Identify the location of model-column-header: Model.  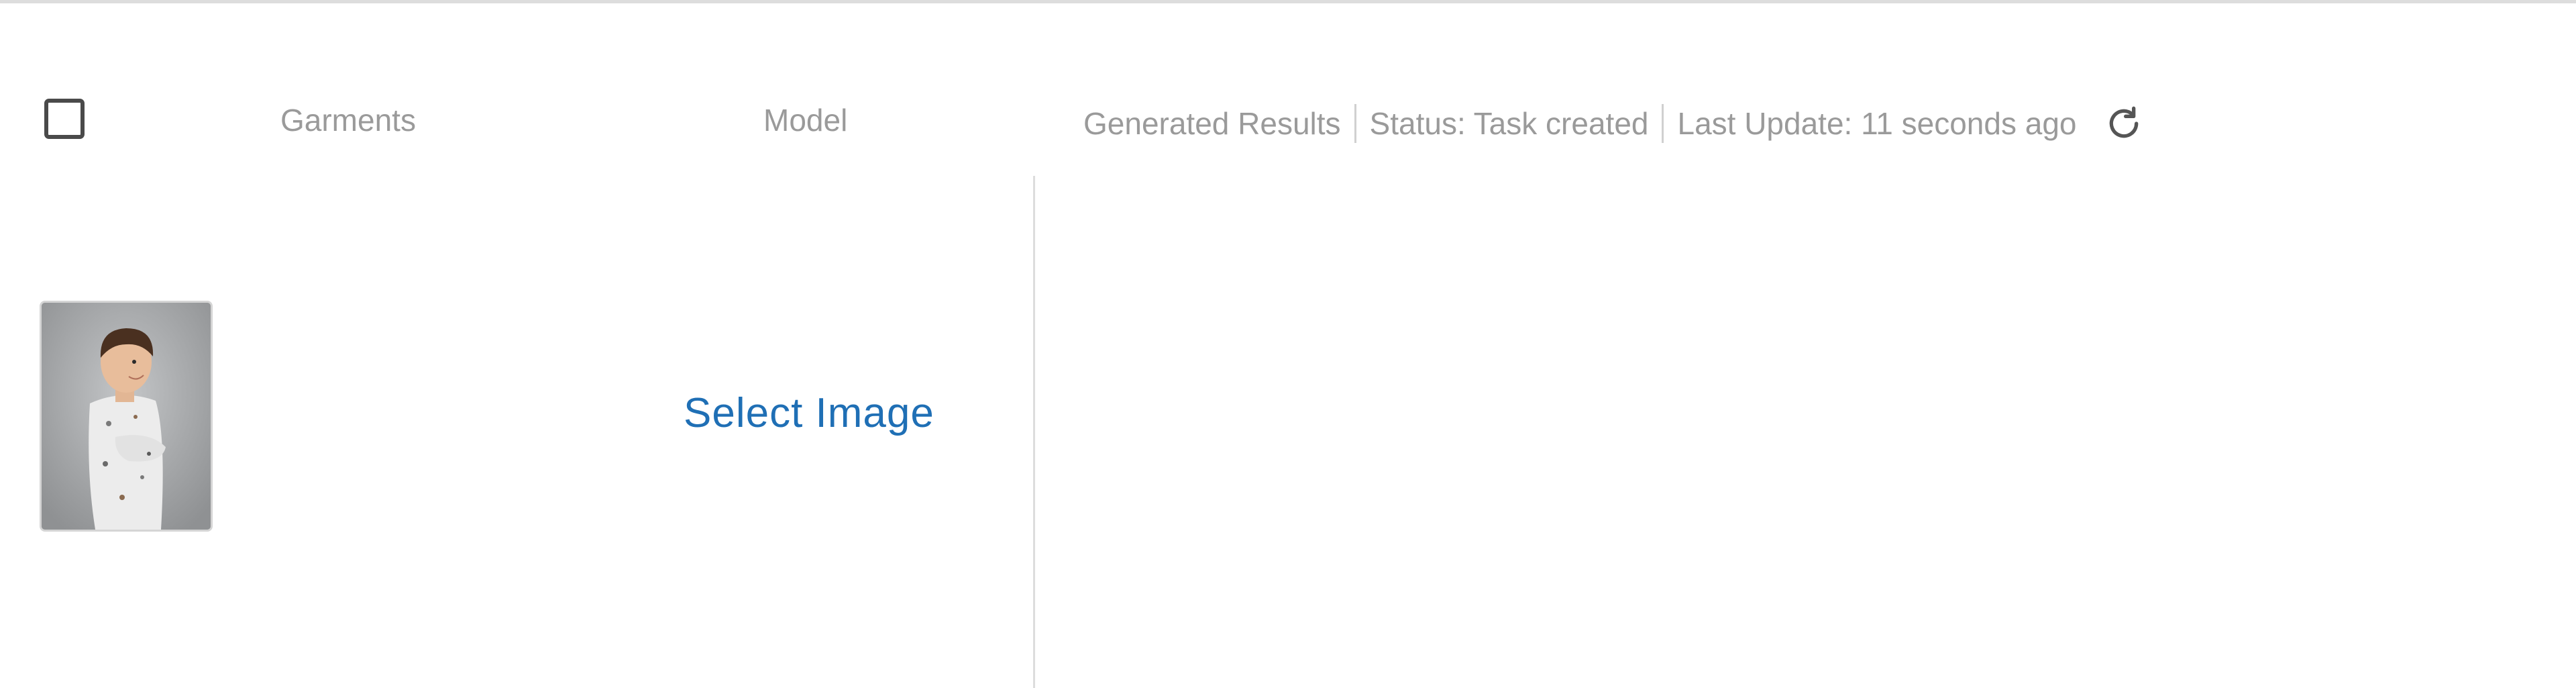
(805, 121).